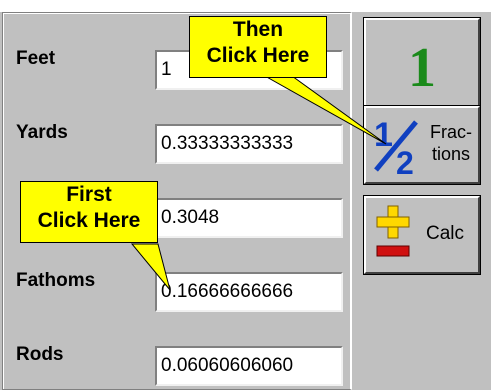 The width and height of the screenshot is (491, 390). Describe the element at coordinates (258, 29) in the screenshot. I see `then-callout-line1: Then` at that location.